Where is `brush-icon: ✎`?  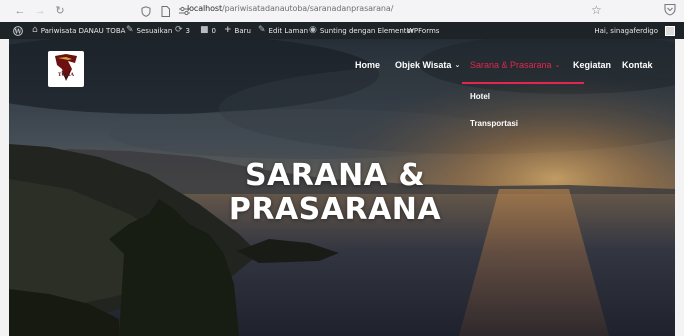
brush-icon: ✎ is located at coordinates (130, 30).